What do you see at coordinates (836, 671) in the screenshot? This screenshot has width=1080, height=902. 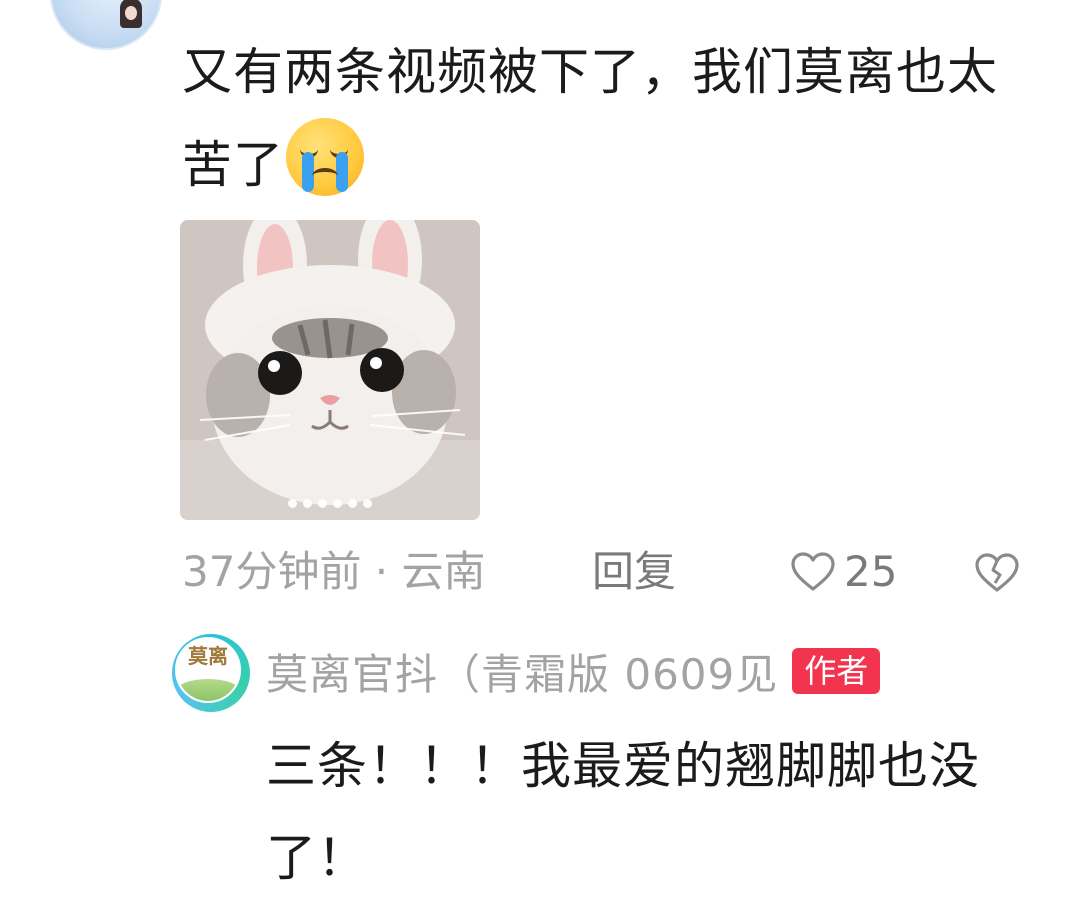 I see `author-badge: 作者` at bounding box center [836, 671].